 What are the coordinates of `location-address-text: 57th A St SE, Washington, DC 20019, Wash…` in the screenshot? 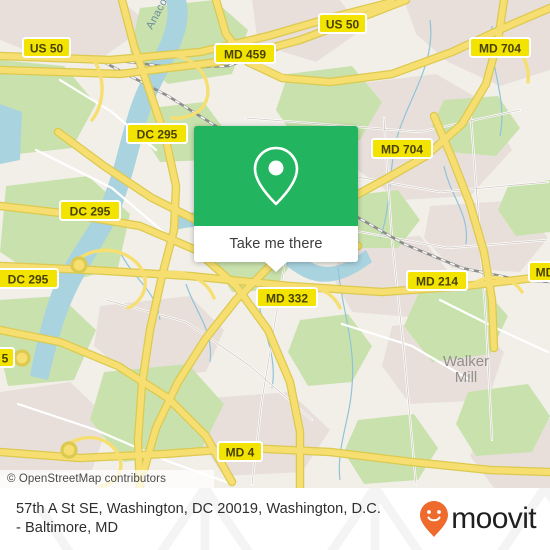 It's located at (198, 518).